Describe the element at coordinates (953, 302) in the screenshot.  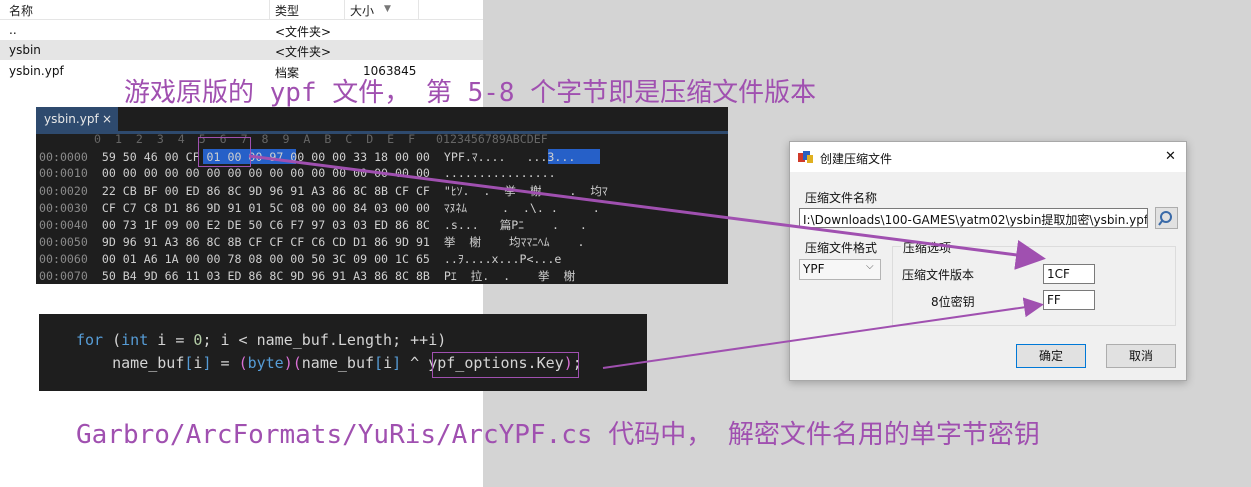
I see `key-label: 8位密钥` at that location.